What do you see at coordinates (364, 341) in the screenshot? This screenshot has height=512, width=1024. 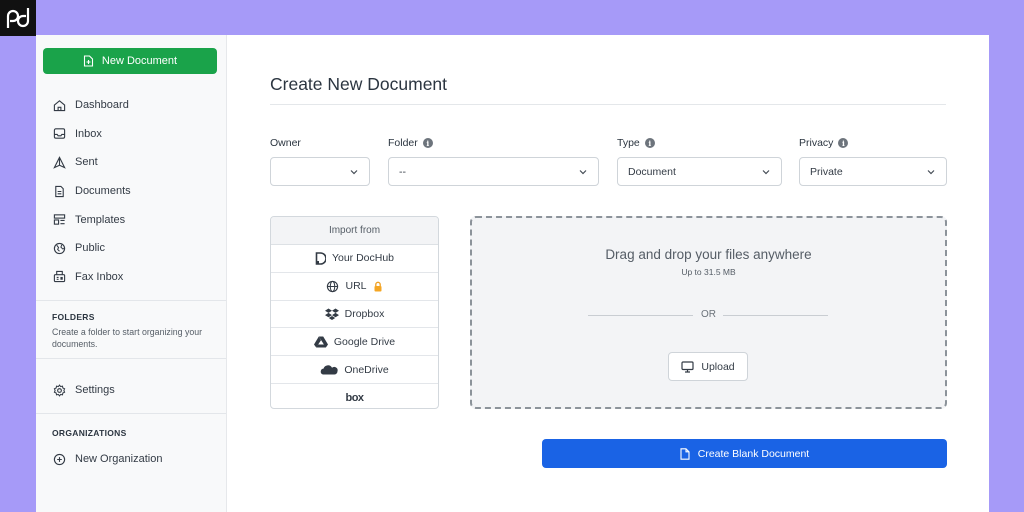 I see `import-google-drive-label: Google Drive` at bounding box center [364, 341].